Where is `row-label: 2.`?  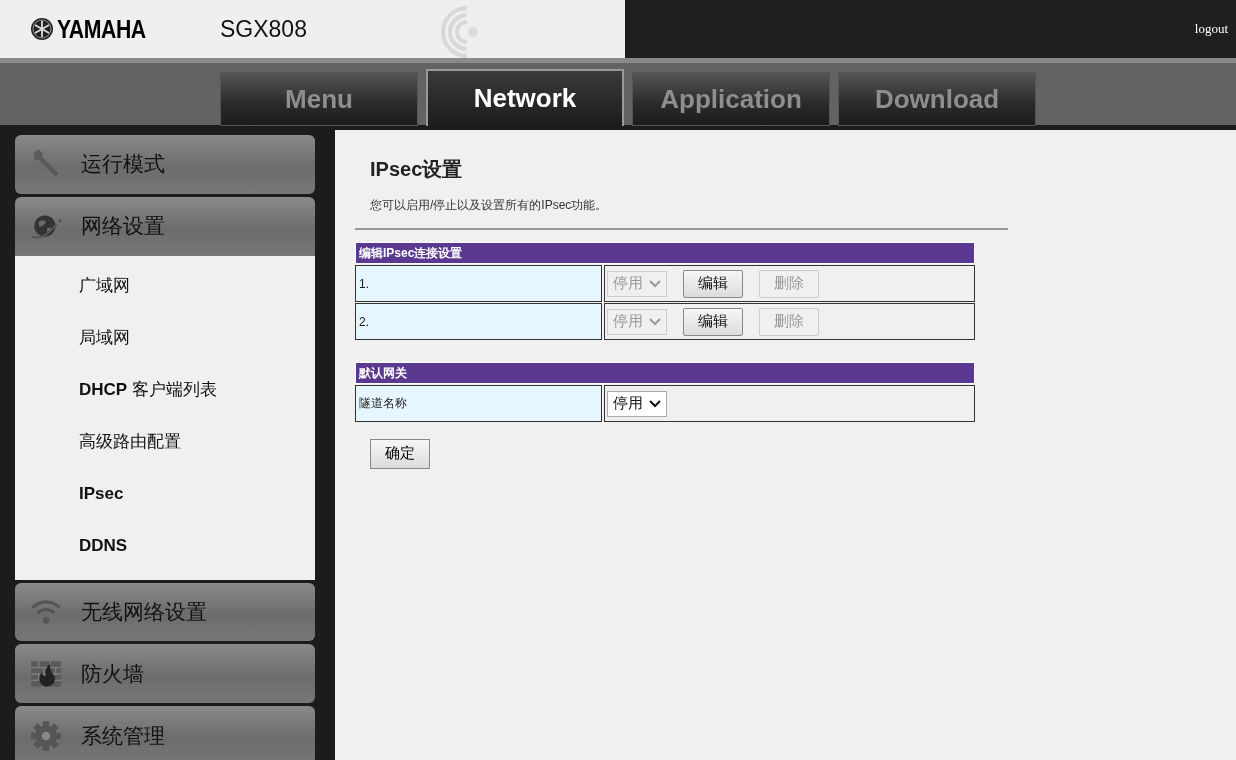
row-label: 2. is located at coordinates (478, 321).